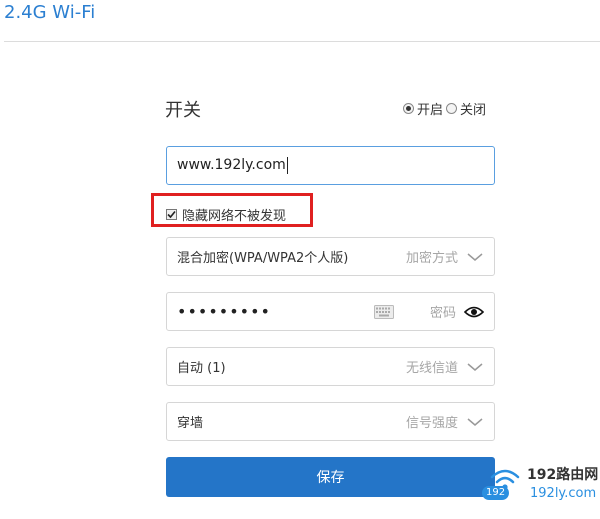  What do you see at coordinates (474, 312) in the screenshot?
I see `eye-icon` at bounding box center [474, 312].